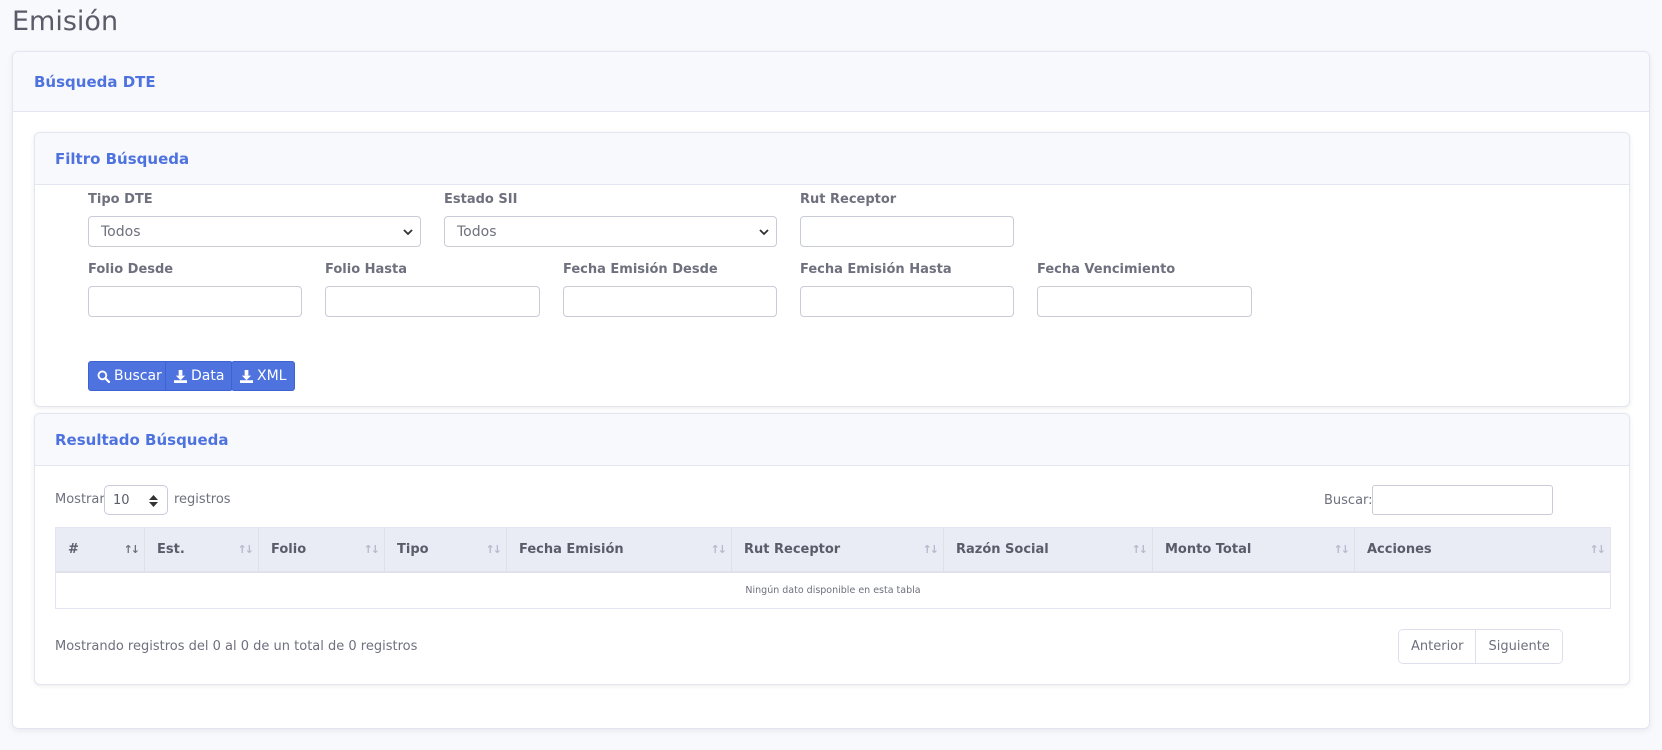 The height and width of the screenshot is (750, 1662). I want to click on fecha-emision-desde-input, so click(670, 301).